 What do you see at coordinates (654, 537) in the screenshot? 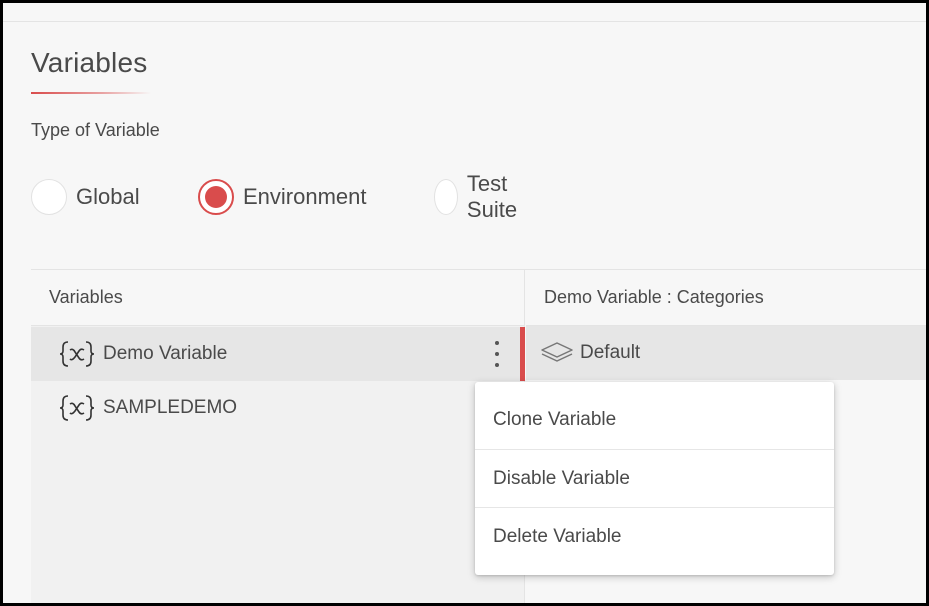
I see `menu-item-delete-variable: Delete Variable` at bounding box center [654, 537].